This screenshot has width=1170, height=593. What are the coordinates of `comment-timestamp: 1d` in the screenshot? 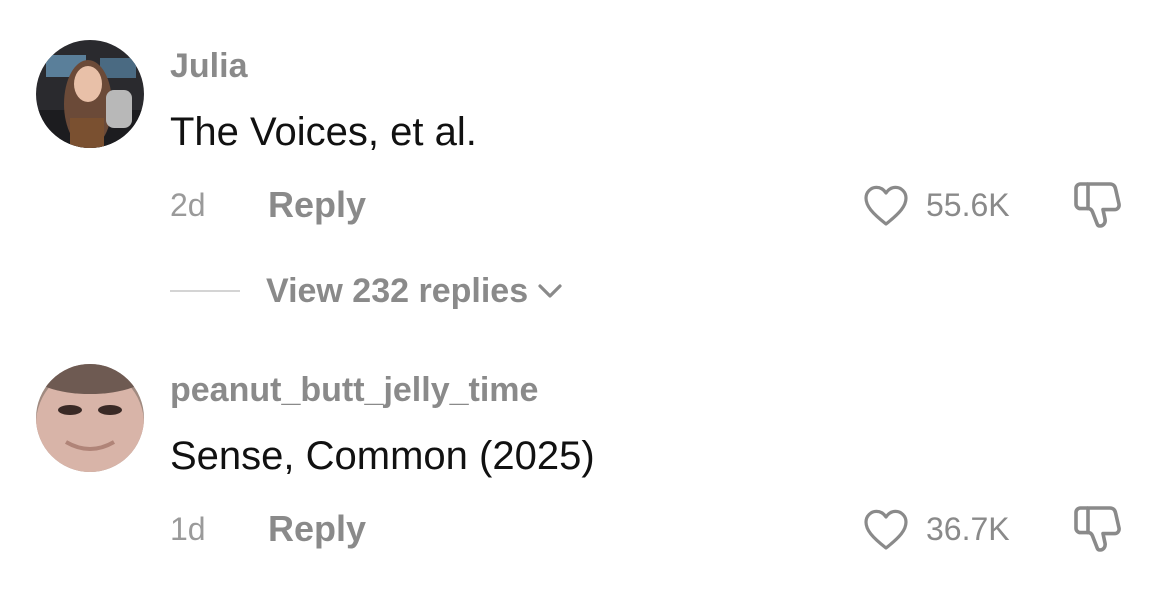 It's located at (188, 528).